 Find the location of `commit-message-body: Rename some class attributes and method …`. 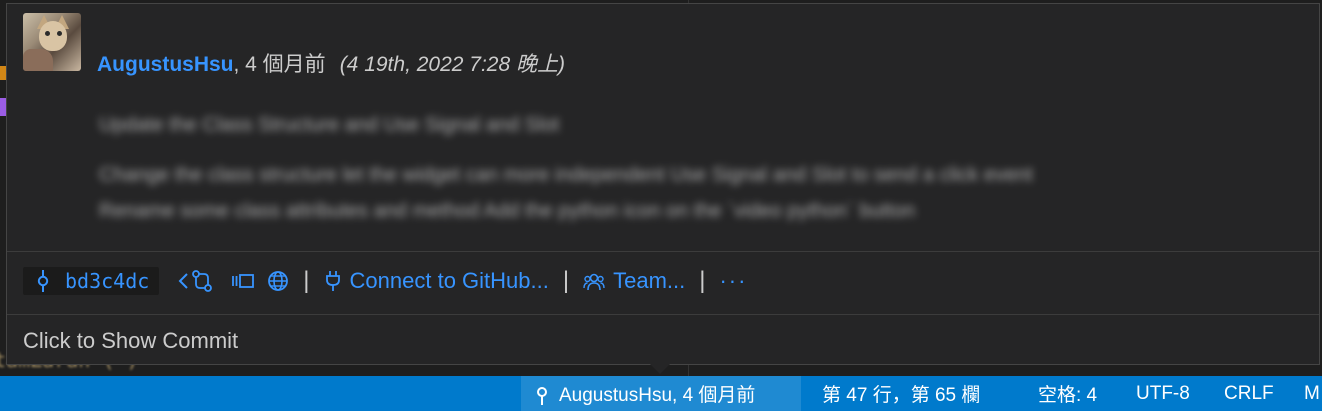

commit-message-body: Rename some class attributes and method … is located at coordinates (507, 211).